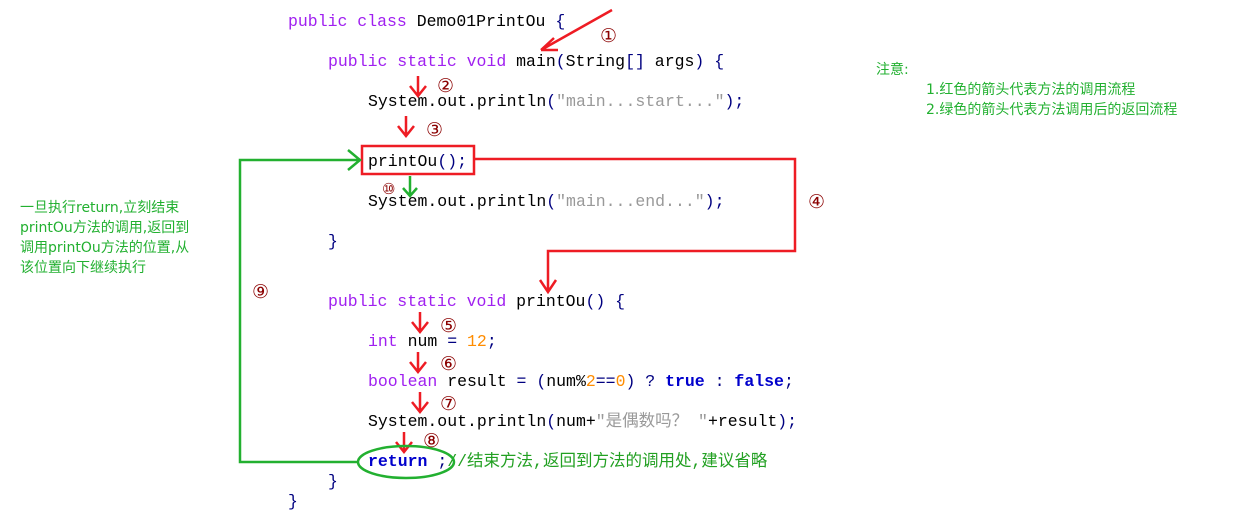 The height and width of the screenshot is (514, 1238). Describe the element at coordinates (652, 421) in the screenshot. I see `code-token-str: "是偶数吗？ "` at that location.